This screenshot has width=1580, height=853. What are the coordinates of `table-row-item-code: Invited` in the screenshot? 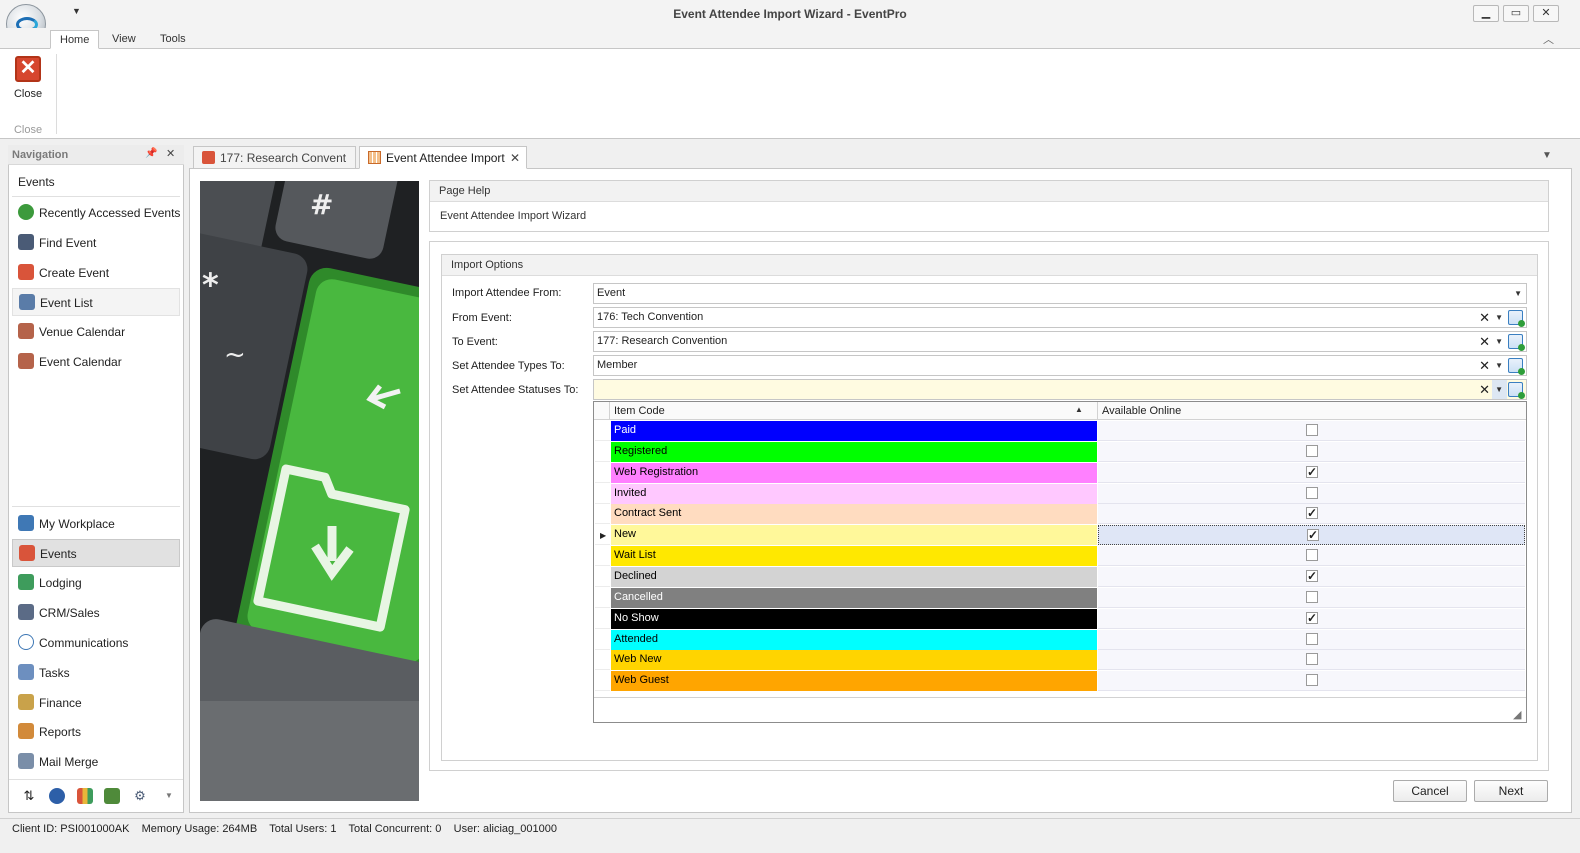 It's located at (854, 494).